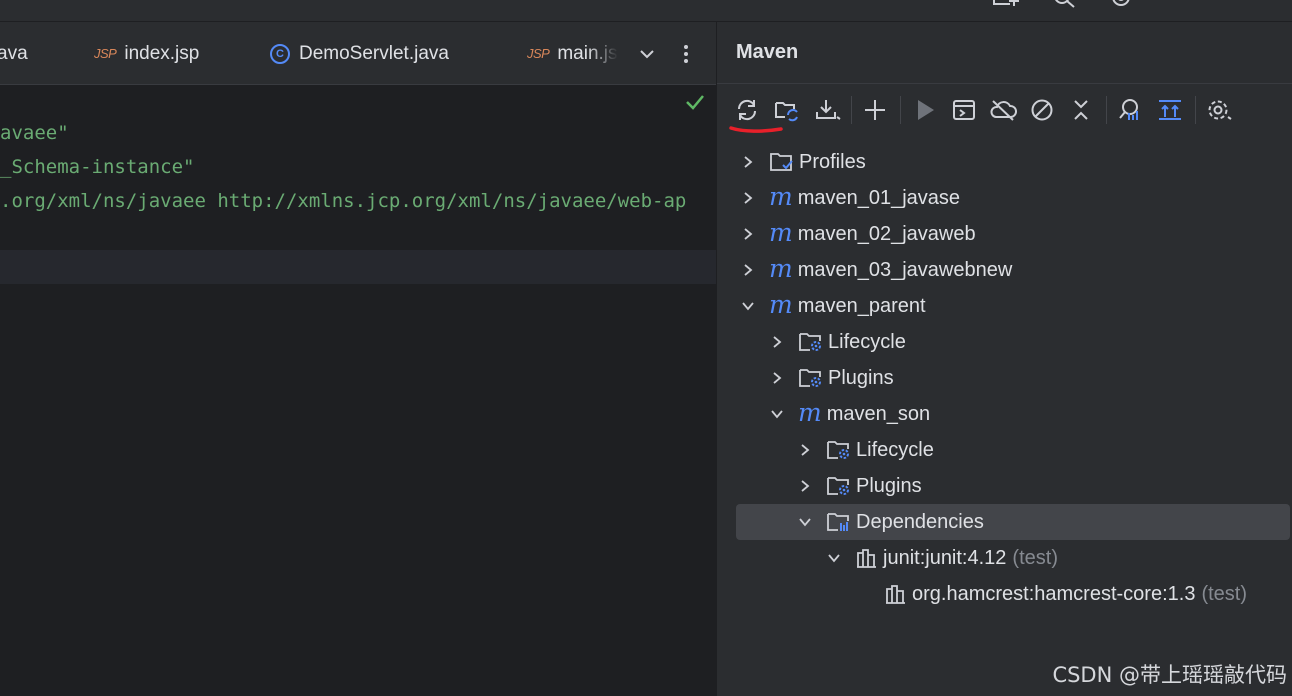  I want to click on reload-all-projects-button, so click(747, 110).